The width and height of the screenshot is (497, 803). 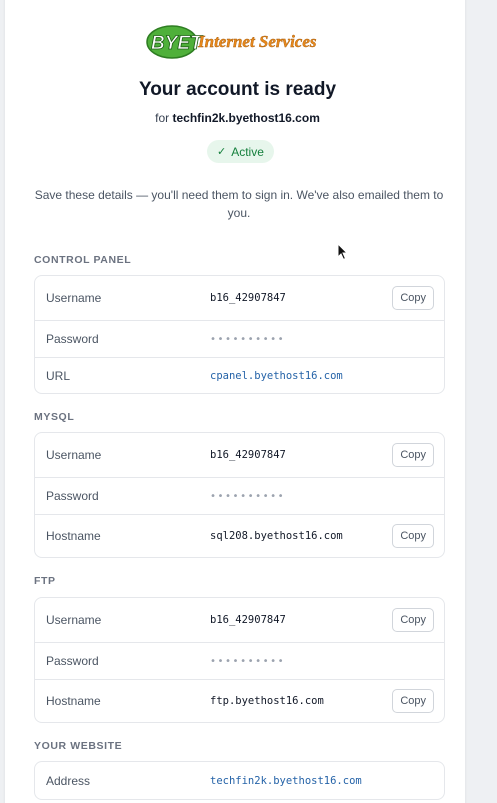 I want to click on section-label-your-website: YOUR WEBSITE, so click(x=78, y=746).